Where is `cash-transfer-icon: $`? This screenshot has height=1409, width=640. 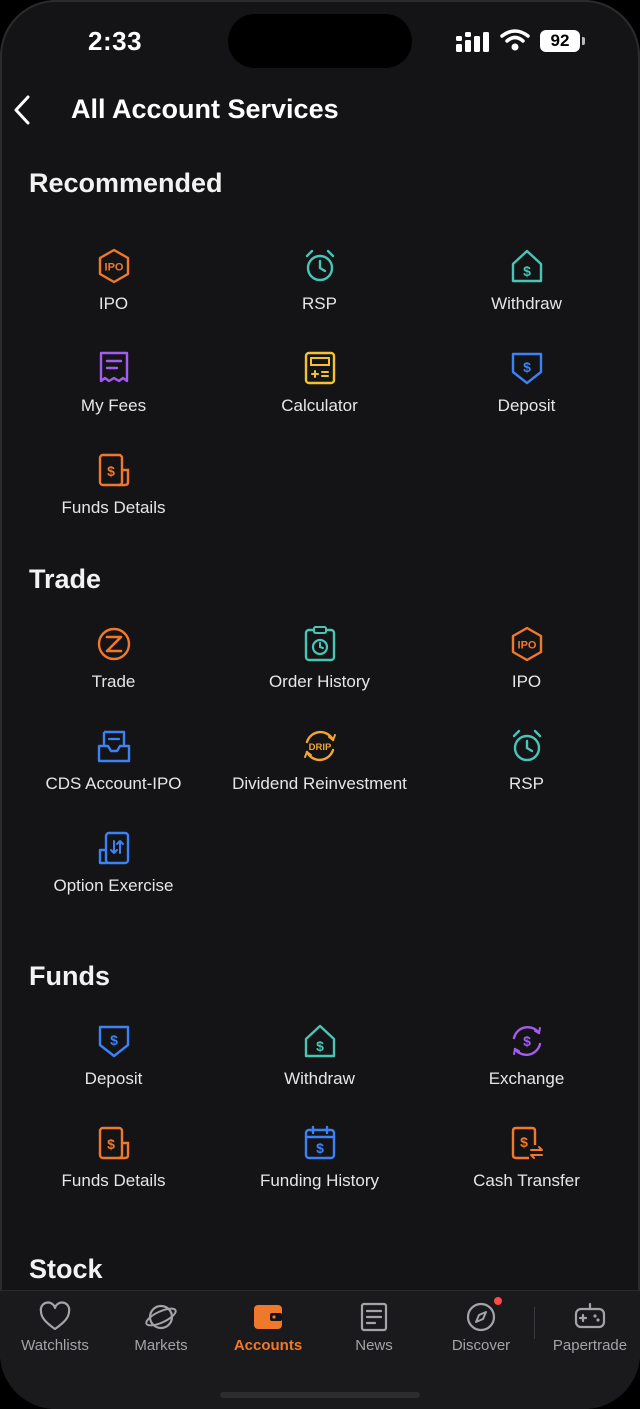 cash-transfer-icon: $ is located at coordinates (527, 1143).